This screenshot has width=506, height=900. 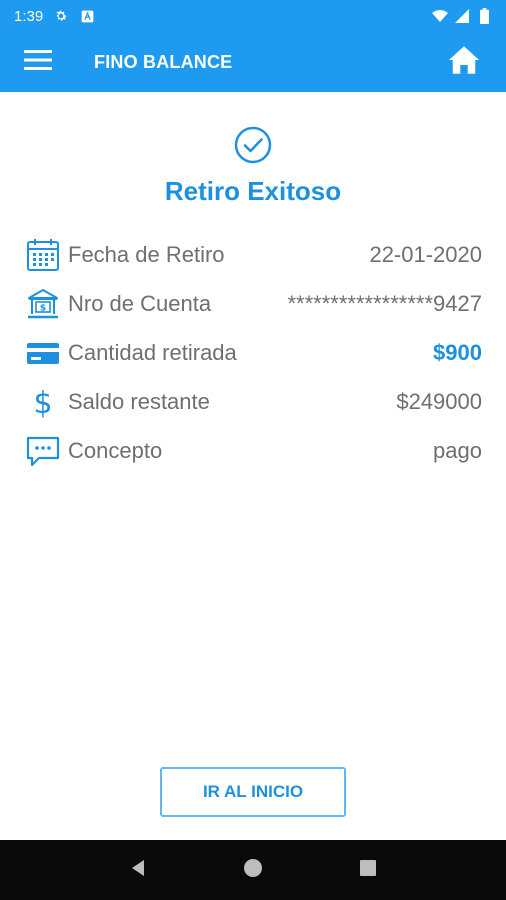 I want to click on nav-back-button, so click(x=138, y=870).